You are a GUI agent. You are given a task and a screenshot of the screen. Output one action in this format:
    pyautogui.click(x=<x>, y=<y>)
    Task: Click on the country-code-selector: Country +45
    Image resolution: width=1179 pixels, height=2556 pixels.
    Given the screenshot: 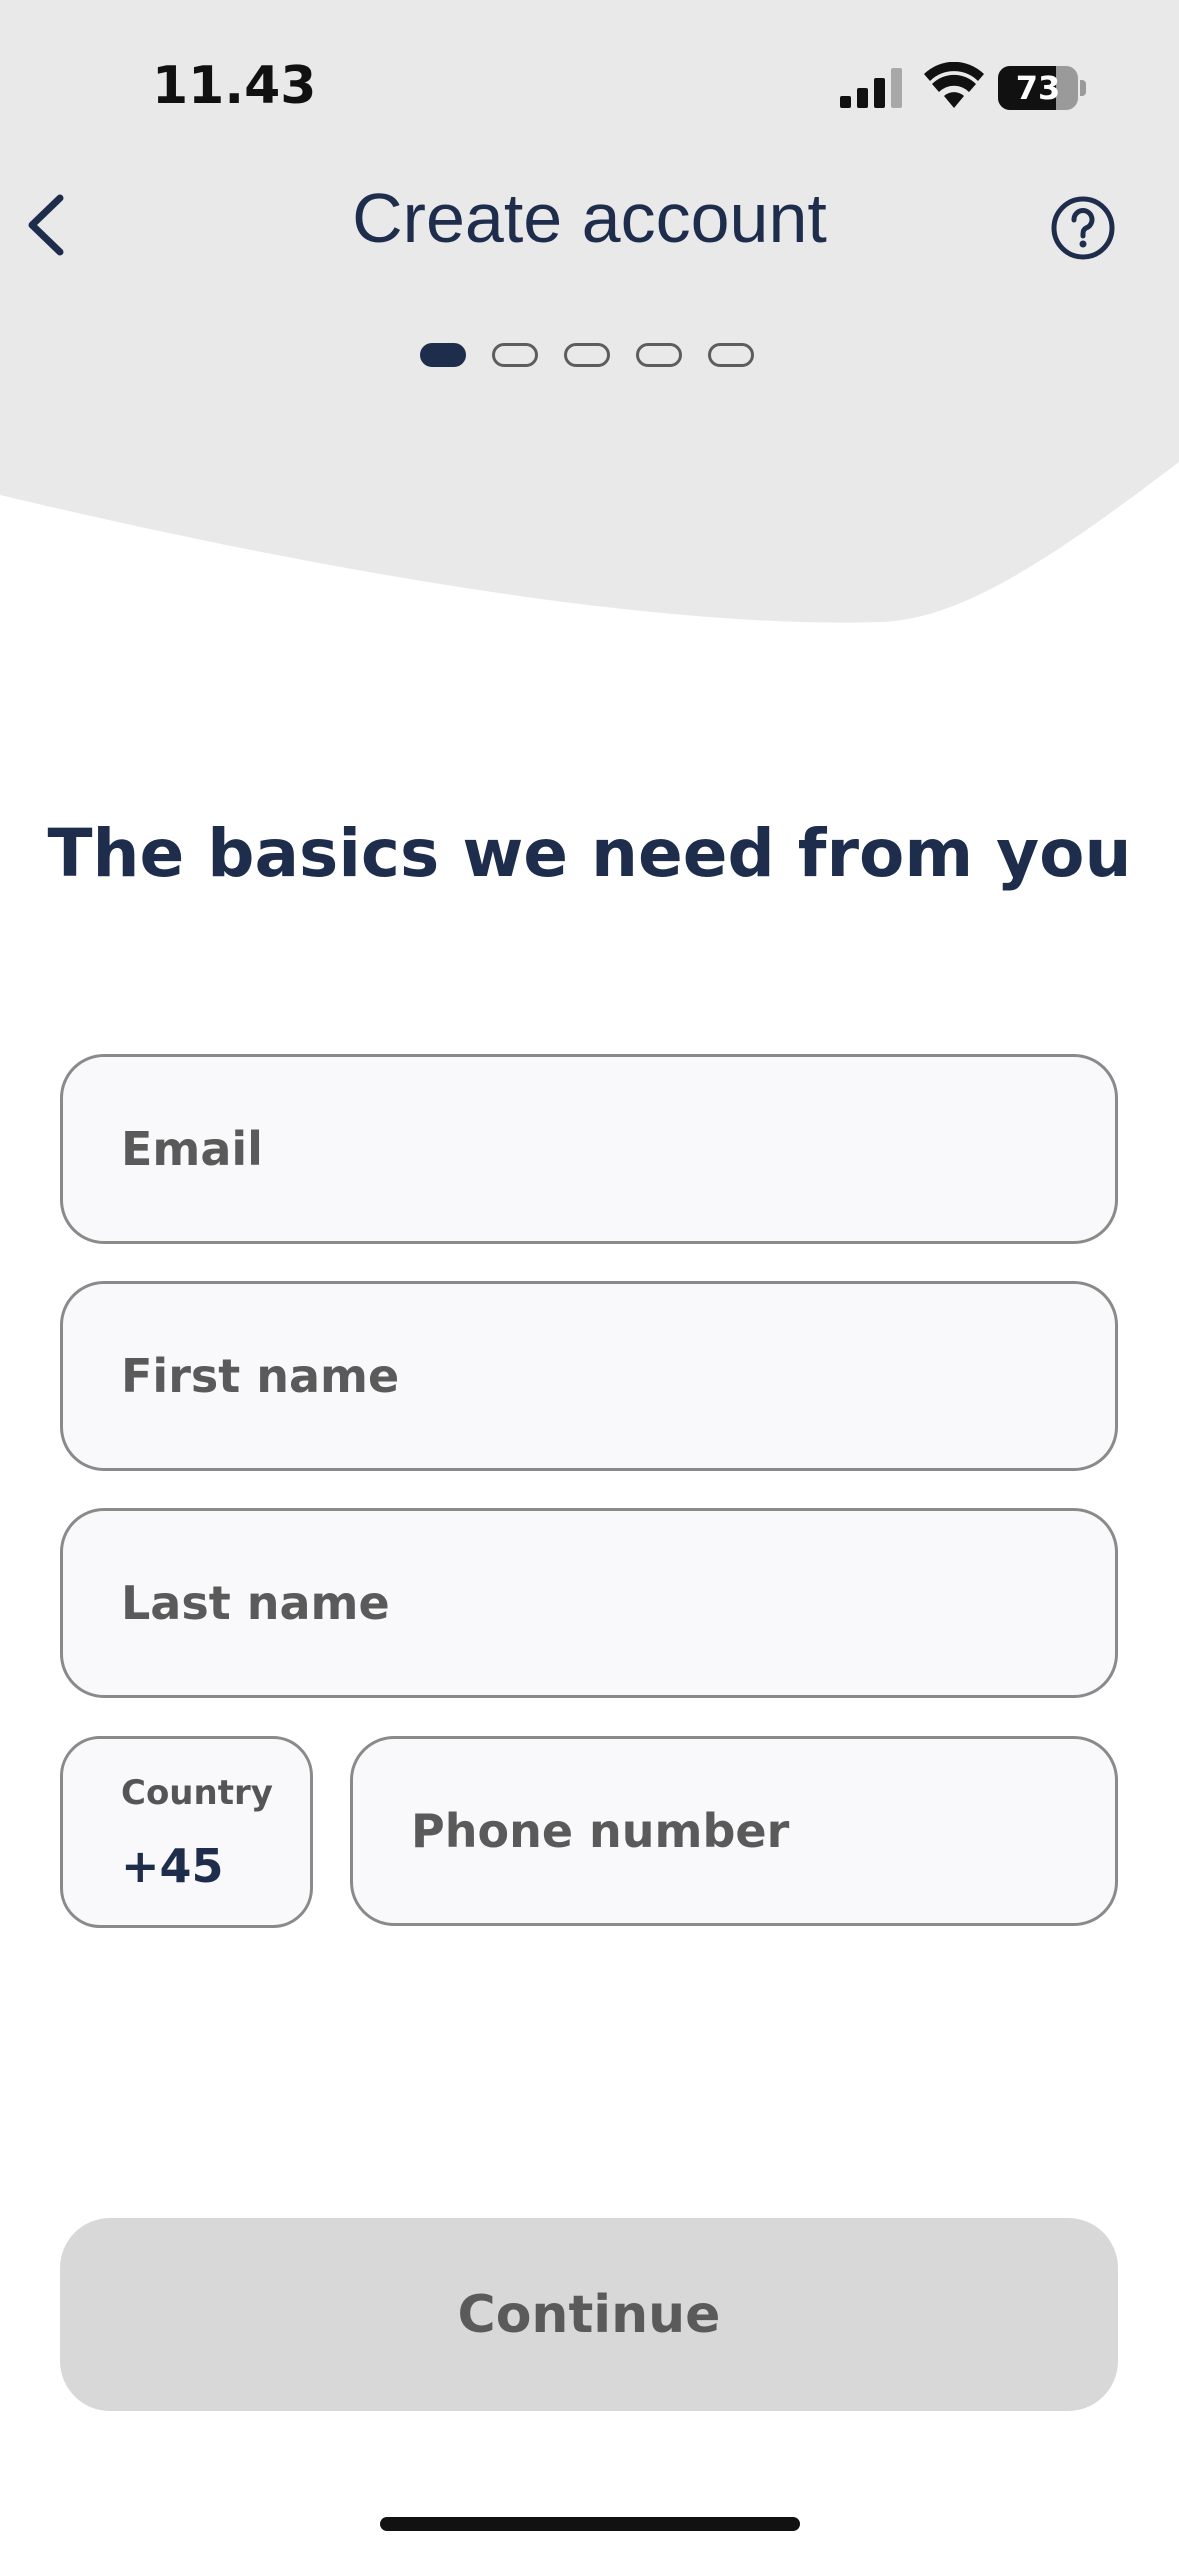 What is the action you would take?
    pyautogui.click(x=186, y=1832)
    